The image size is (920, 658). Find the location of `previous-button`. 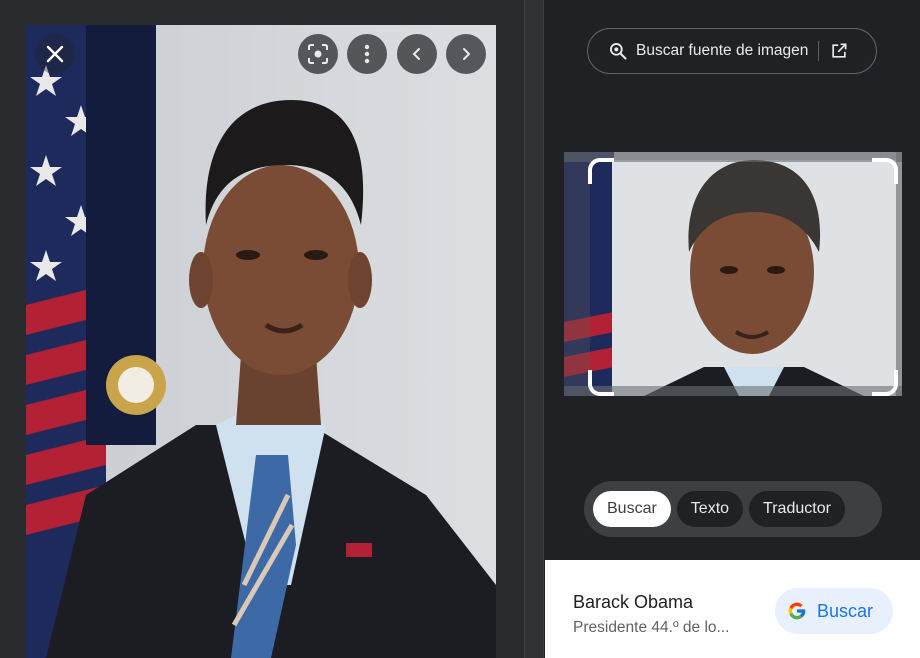

previous-button is located at coordinates (417, 54).